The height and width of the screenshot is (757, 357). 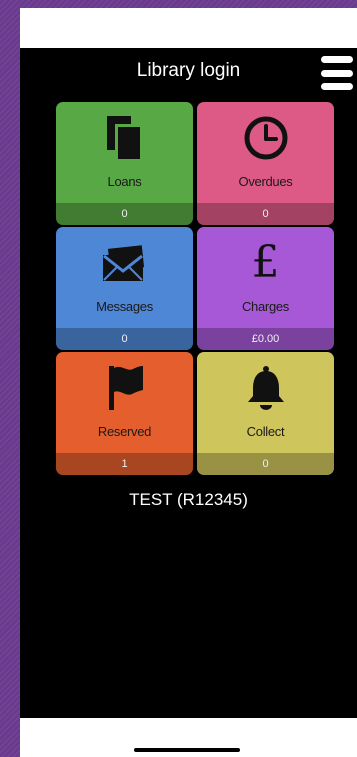 I want to click on page-title: Library login, so click(x=188, y=70).